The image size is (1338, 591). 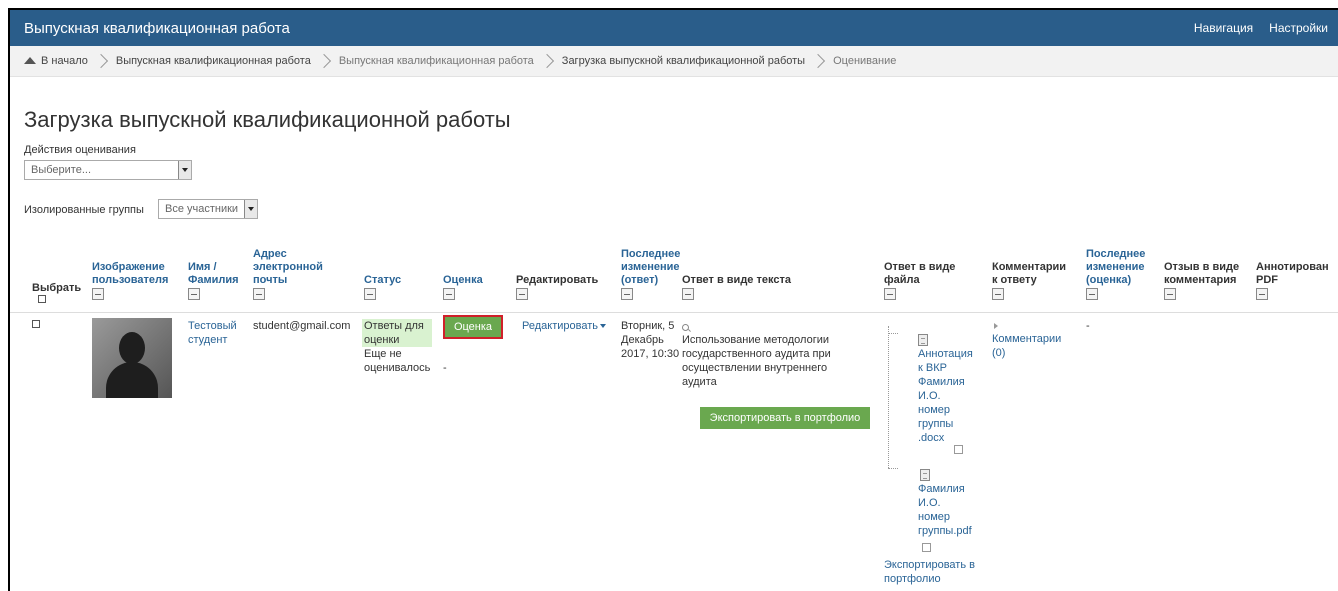 What do you see at coordinates (564, 326) in the screenshot?
I see `edit-menu: Редактировать` at bounding box center [564, 326].